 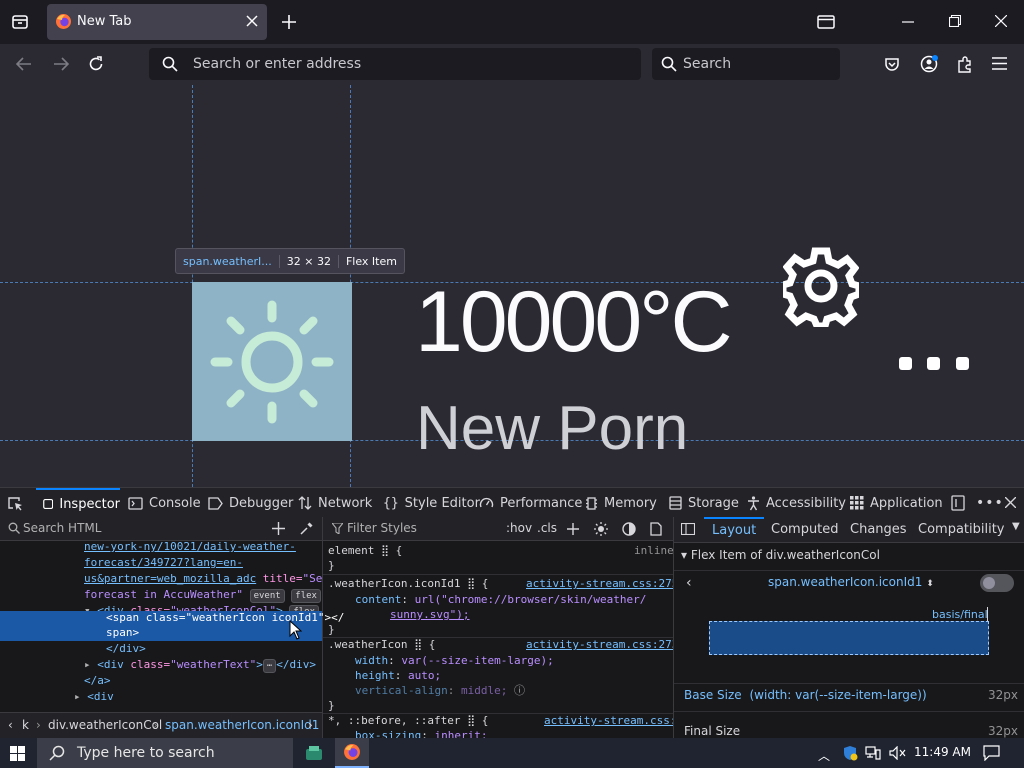 I want to click on reload-icon, so click(x=96, y=64).